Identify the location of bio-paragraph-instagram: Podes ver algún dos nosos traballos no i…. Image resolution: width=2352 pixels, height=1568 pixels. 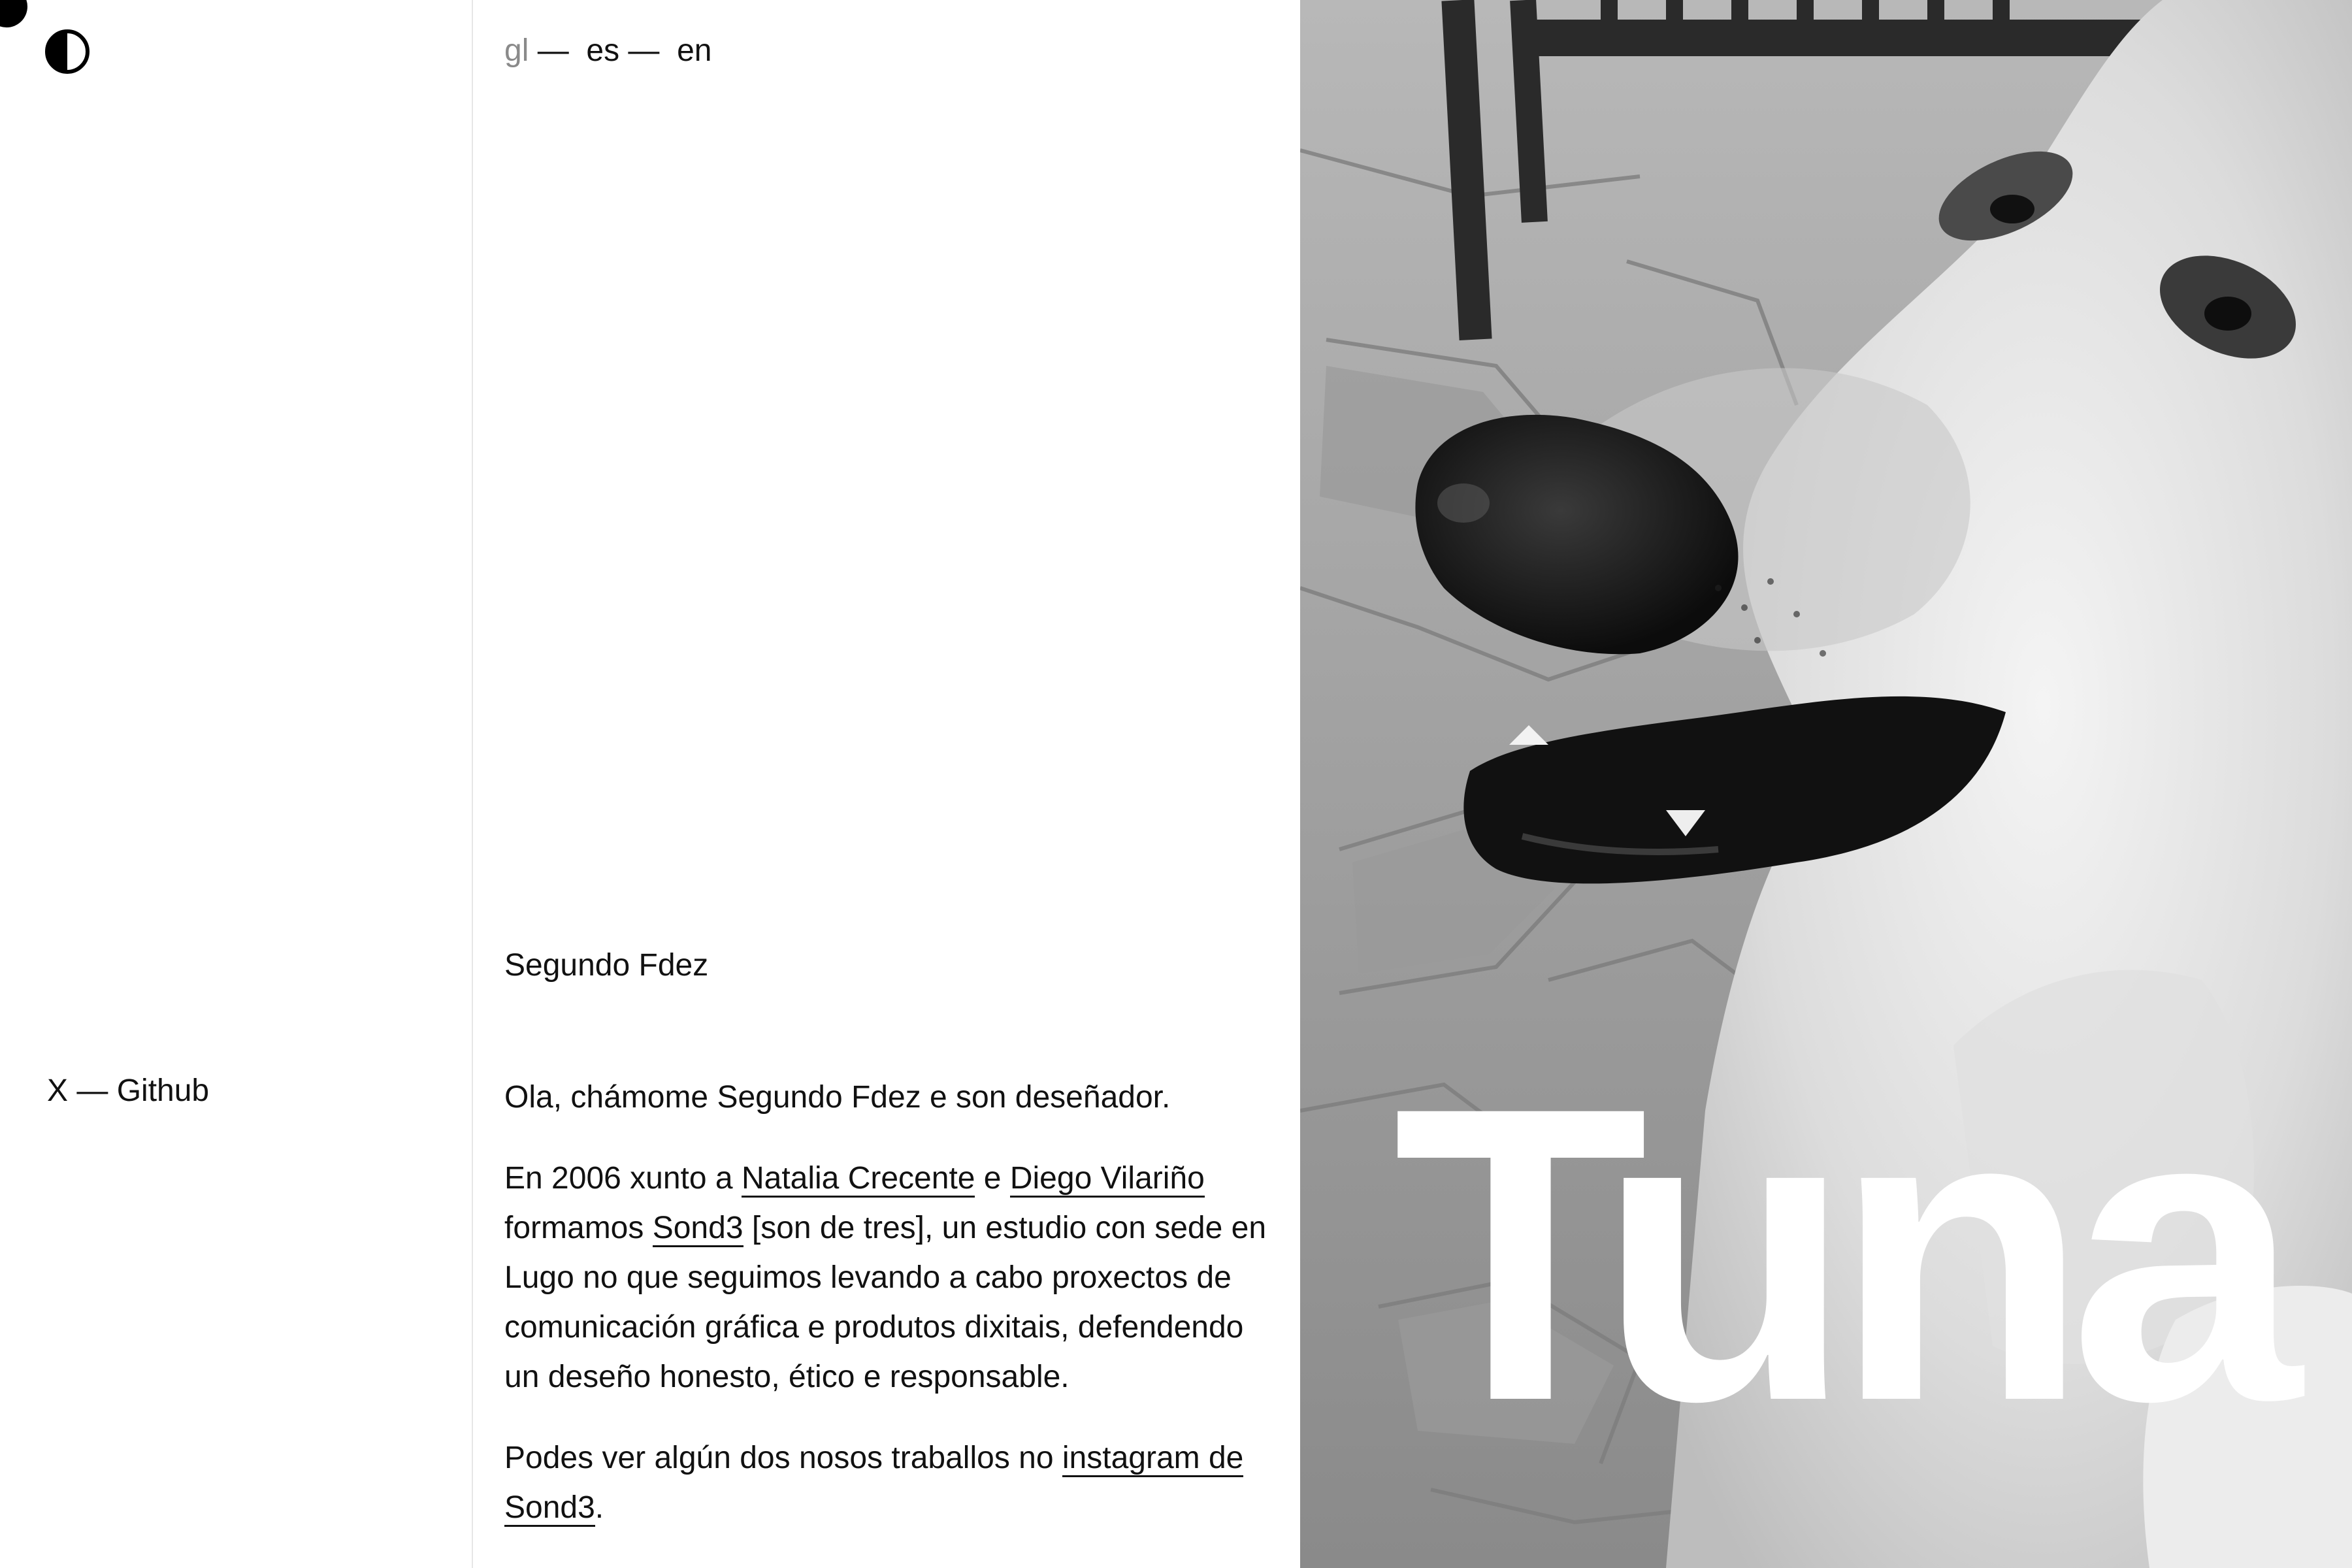
(889, 1483).